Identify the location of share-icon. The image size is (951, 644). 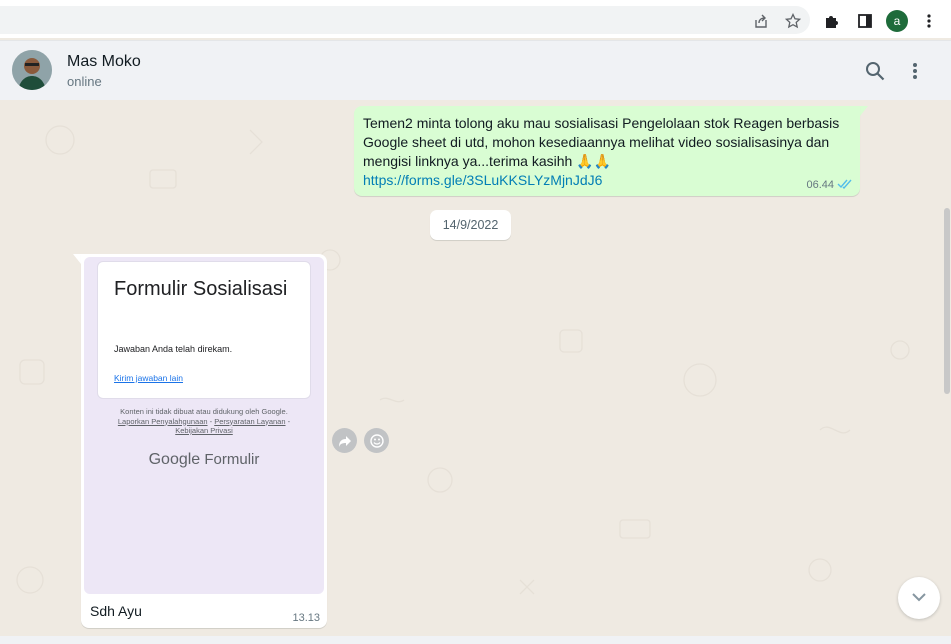
(761, 21).